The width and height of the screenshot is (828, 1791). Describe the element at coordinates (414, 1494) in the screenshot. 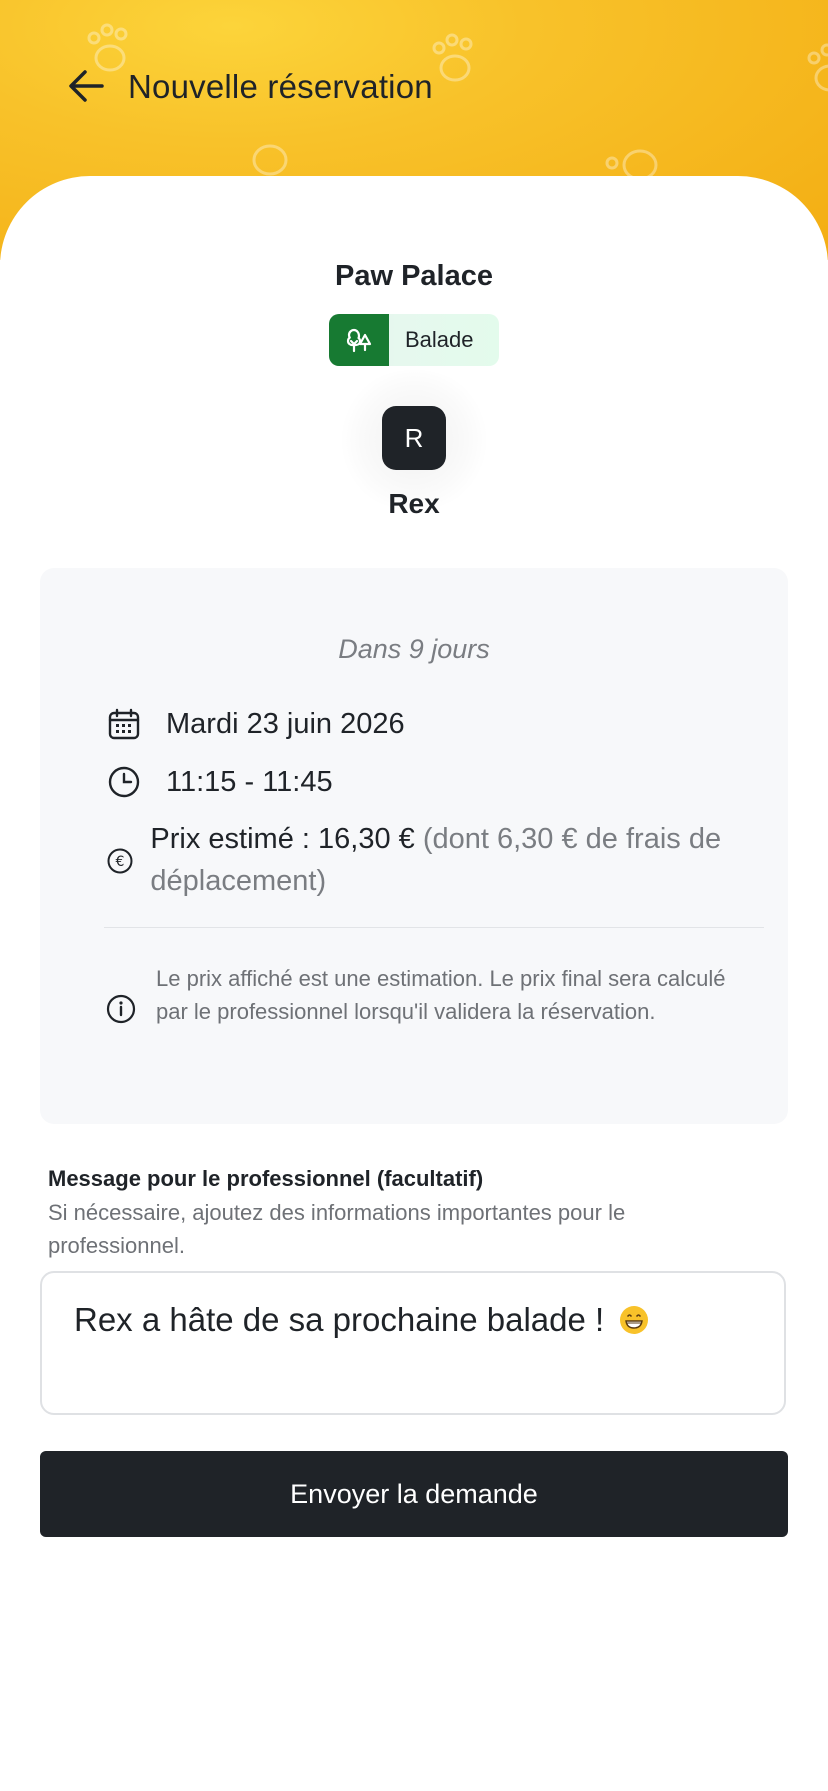

I see `send-request-button: Envoyer la demande` at that location.